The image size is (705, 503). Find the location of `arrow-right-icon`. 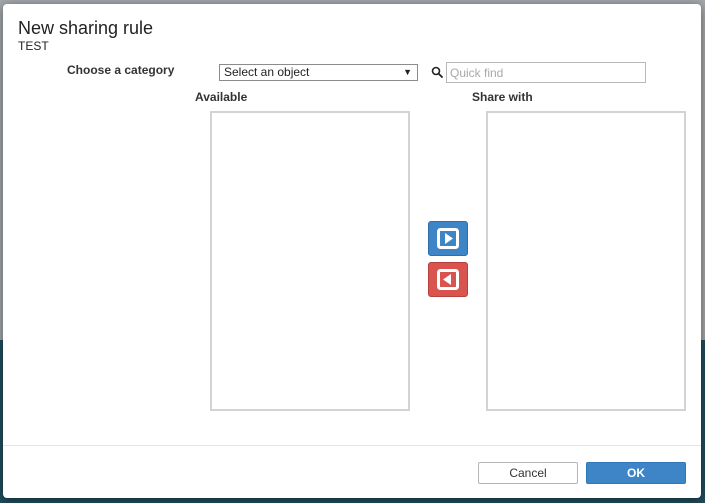

arrow-right-icon is located at coordinates (448, 238).